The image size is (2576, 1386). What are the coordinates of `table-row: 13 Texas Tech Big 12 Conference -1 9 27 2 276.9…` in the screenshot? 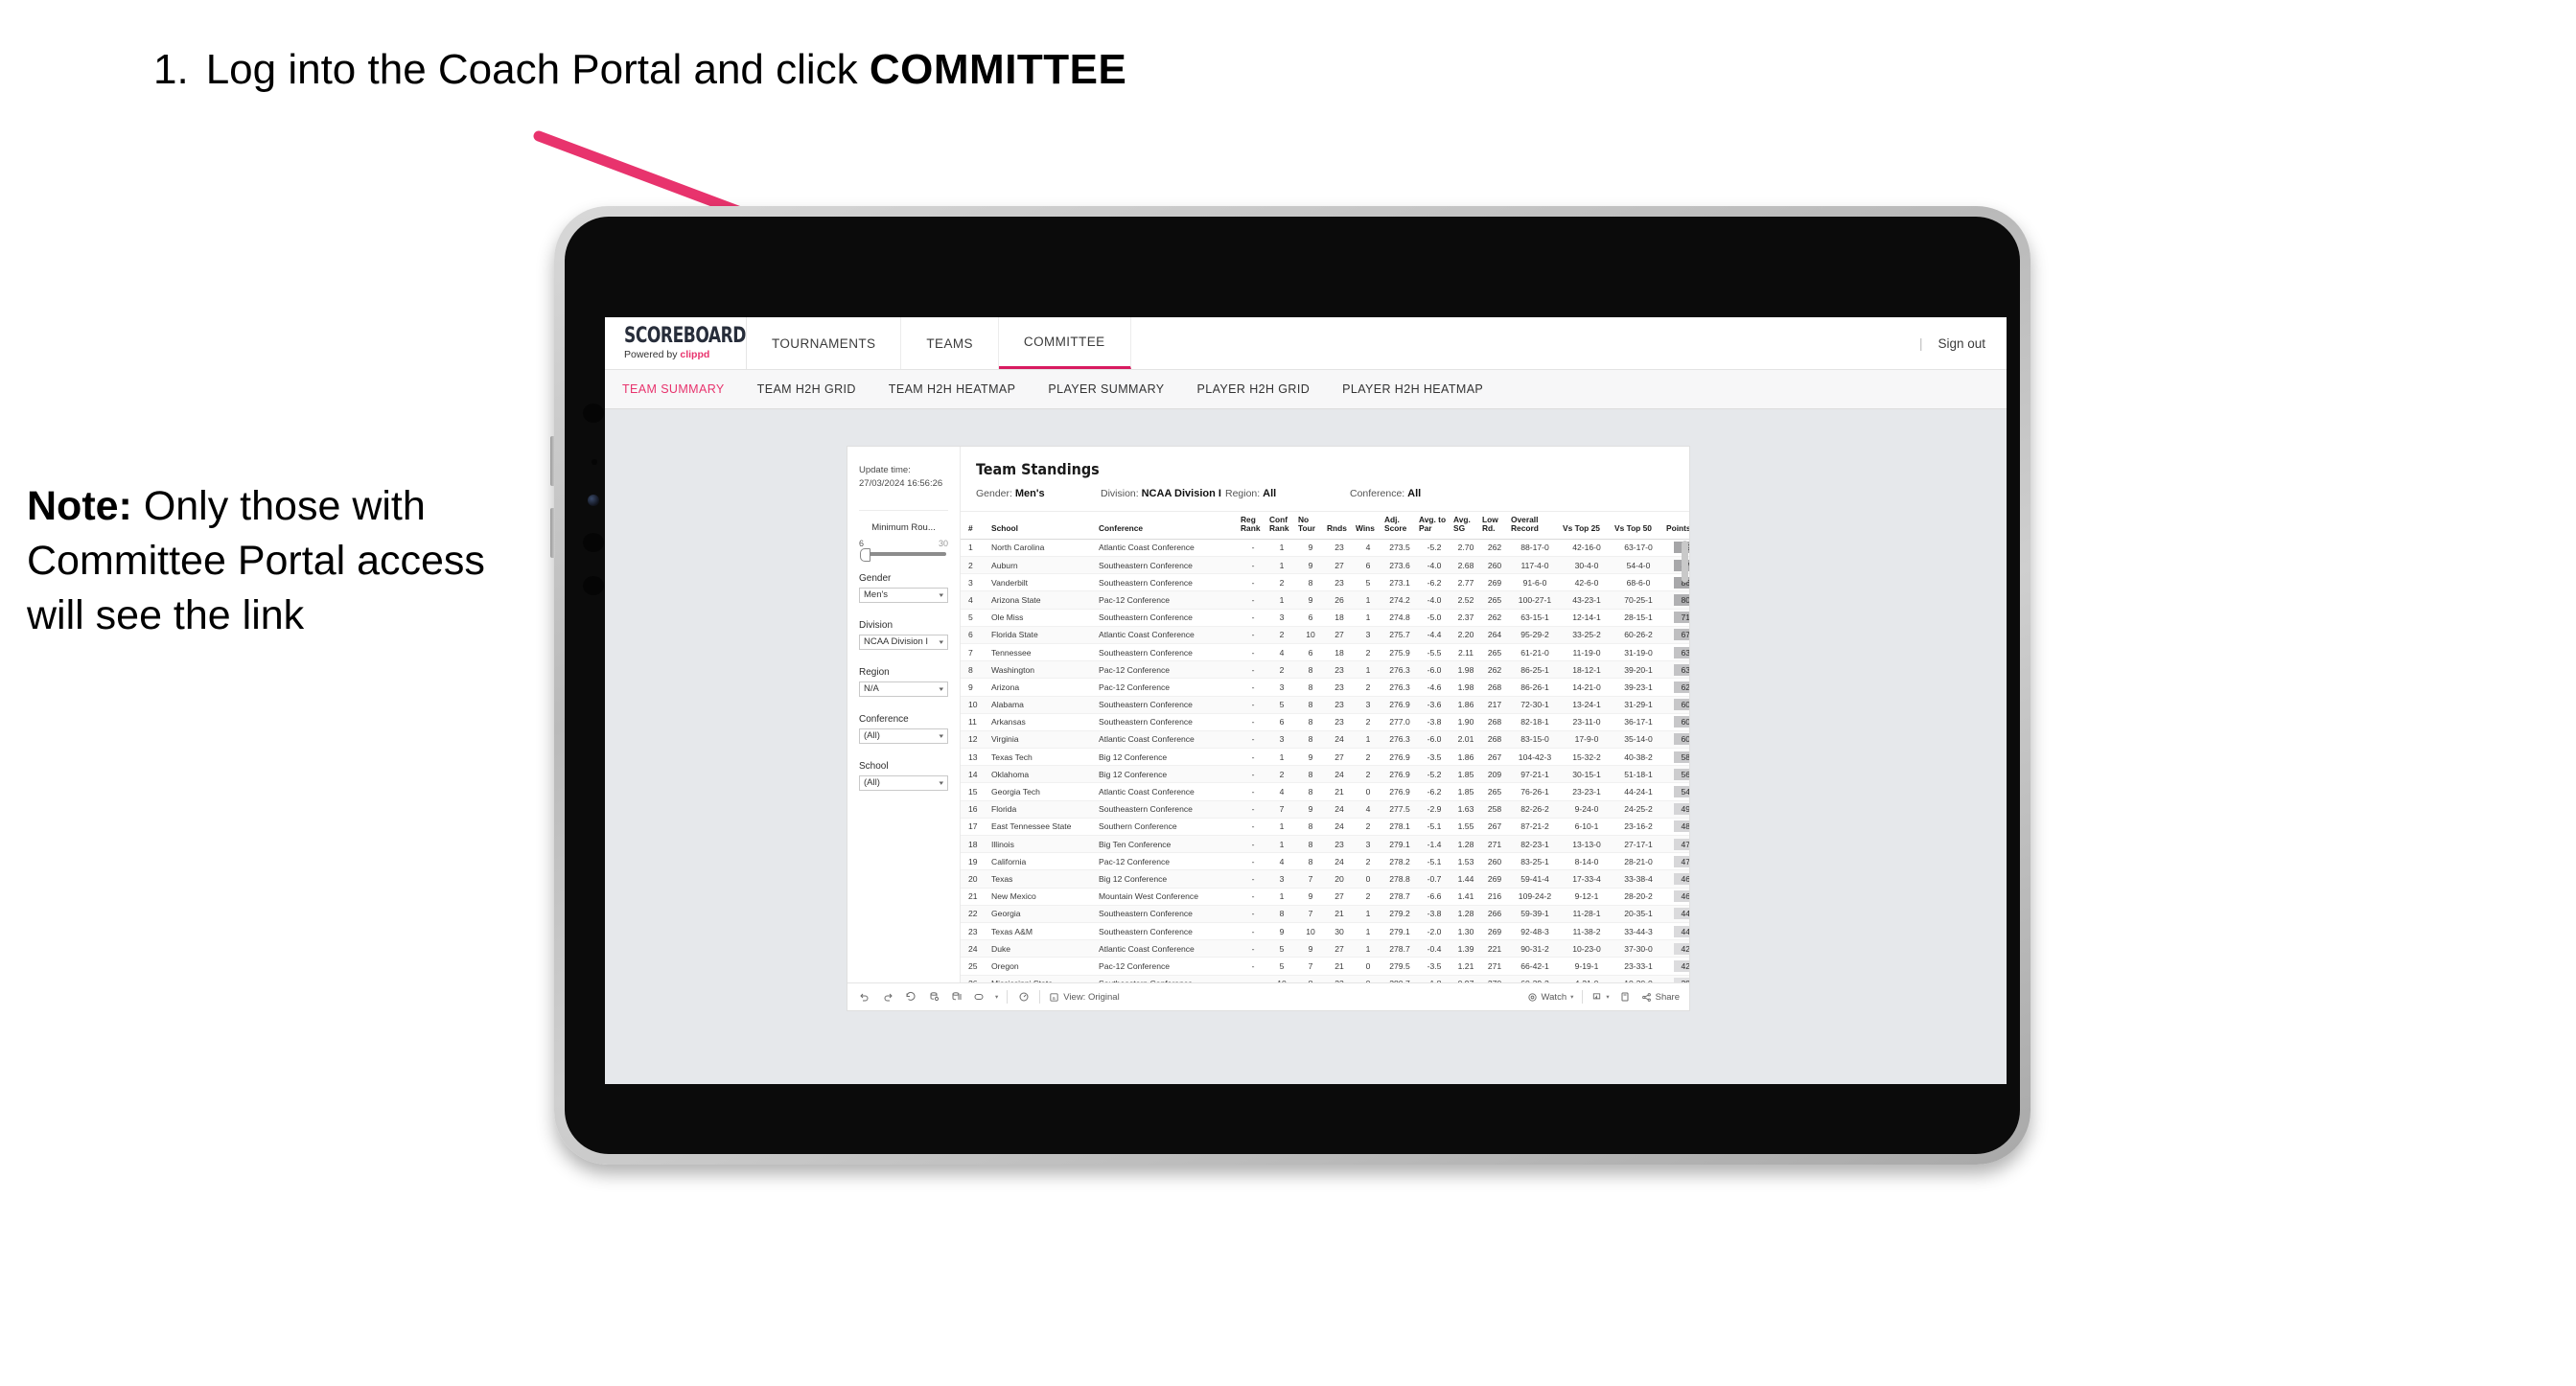 It's located at (1325, 757).